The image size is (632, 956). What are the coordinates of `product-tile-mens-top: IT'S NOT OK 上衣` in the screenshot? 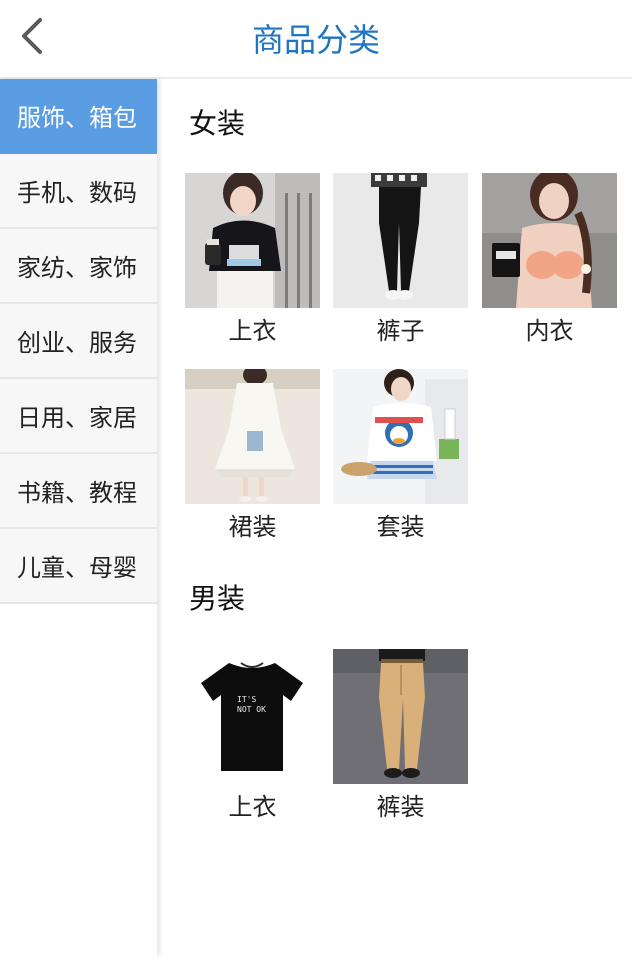 It's located at (252, 739).